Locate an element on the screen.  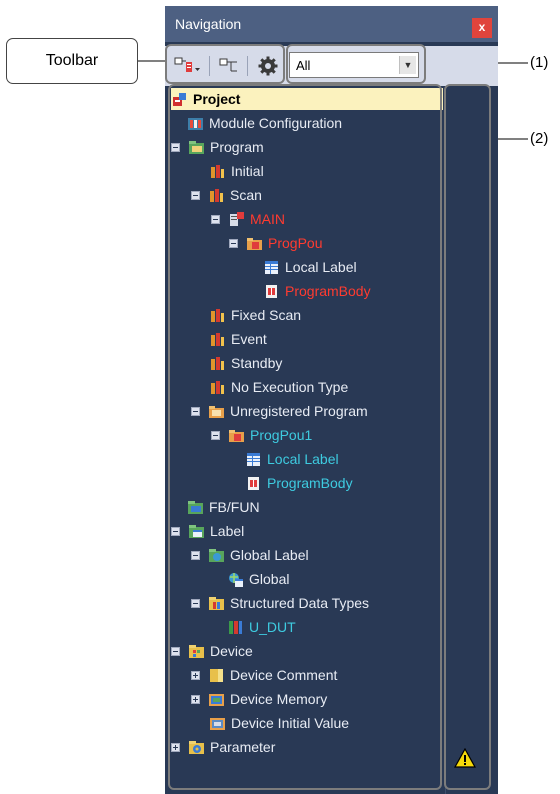
toolbar-callout-label: Toolbar is located at coordinates (72, 60).